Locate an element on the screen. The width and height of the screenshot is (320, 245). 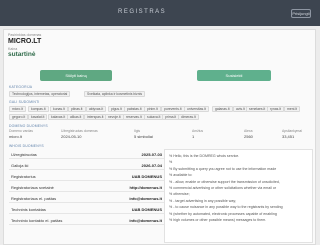
keyword-chip: pinim.lt is located at coordinates (152, 109).